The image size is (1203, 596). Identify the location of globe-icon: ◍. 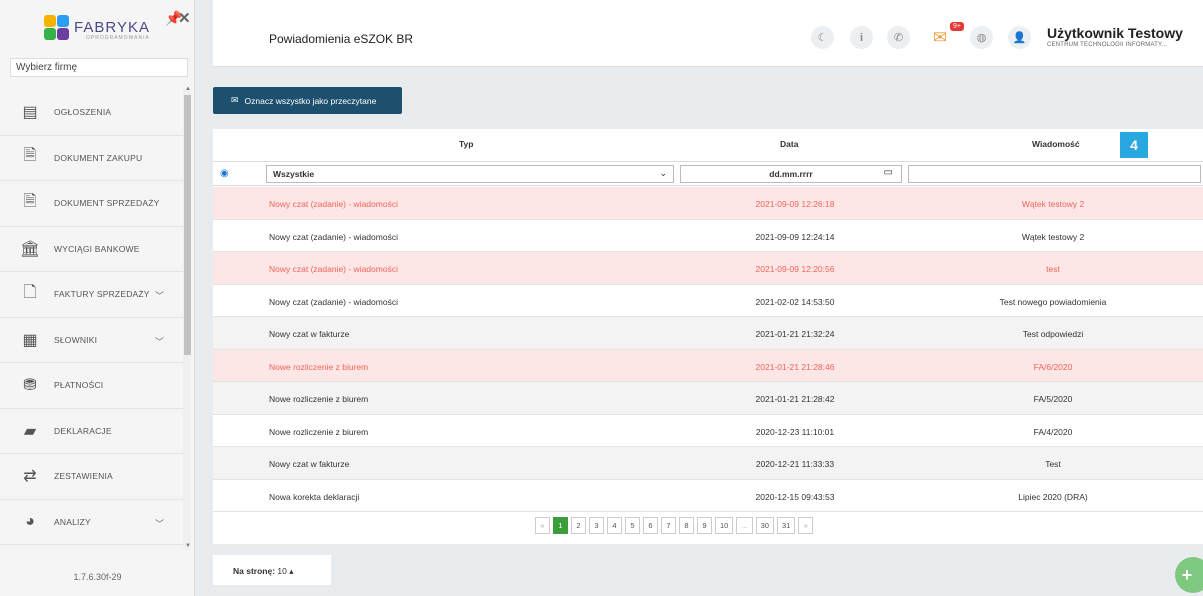
(981, 37).